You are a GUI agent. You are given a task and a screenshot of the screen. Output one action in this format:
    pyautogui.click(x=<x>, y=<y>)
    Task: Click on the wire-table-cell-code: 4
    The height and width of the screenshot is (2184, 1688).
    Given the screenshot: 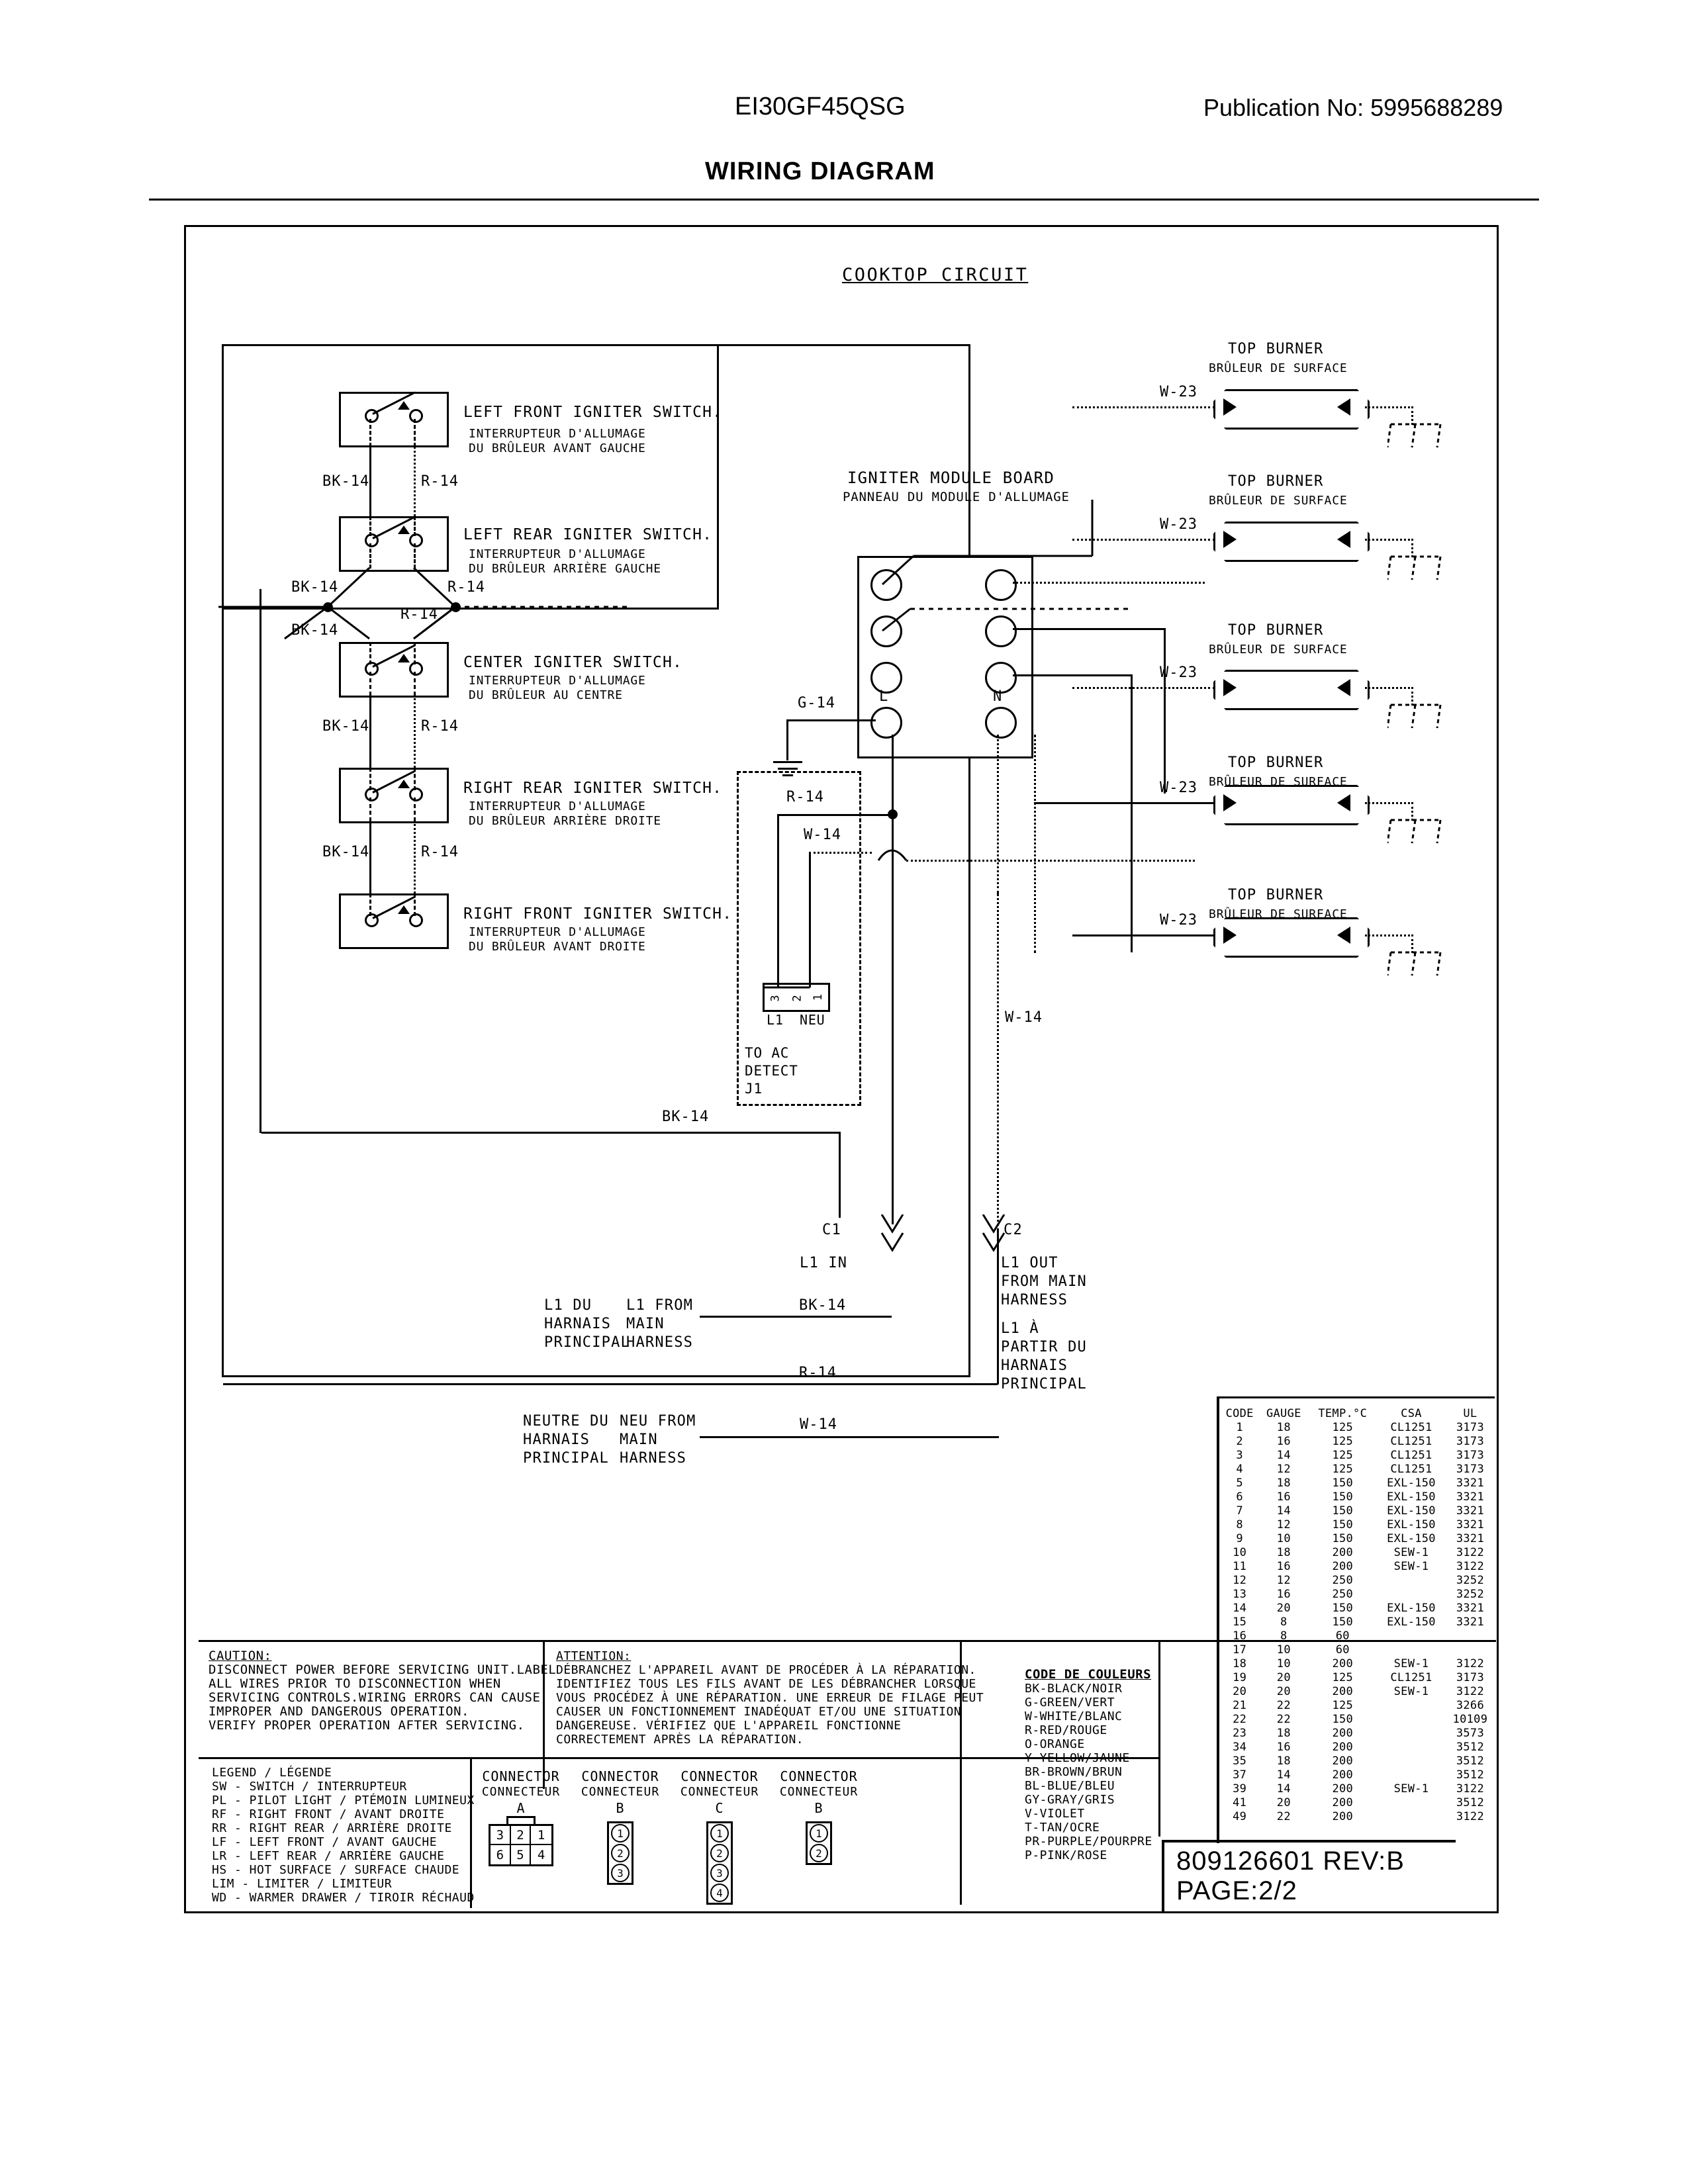 What is the action you would take?
    pyautogui.click(x=1239, y=1469)
    